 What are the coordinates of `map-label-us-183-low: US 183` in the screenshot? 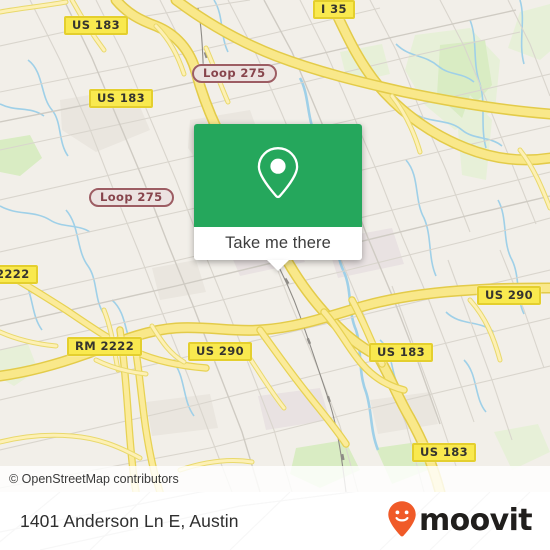 It's located at (444, 452).